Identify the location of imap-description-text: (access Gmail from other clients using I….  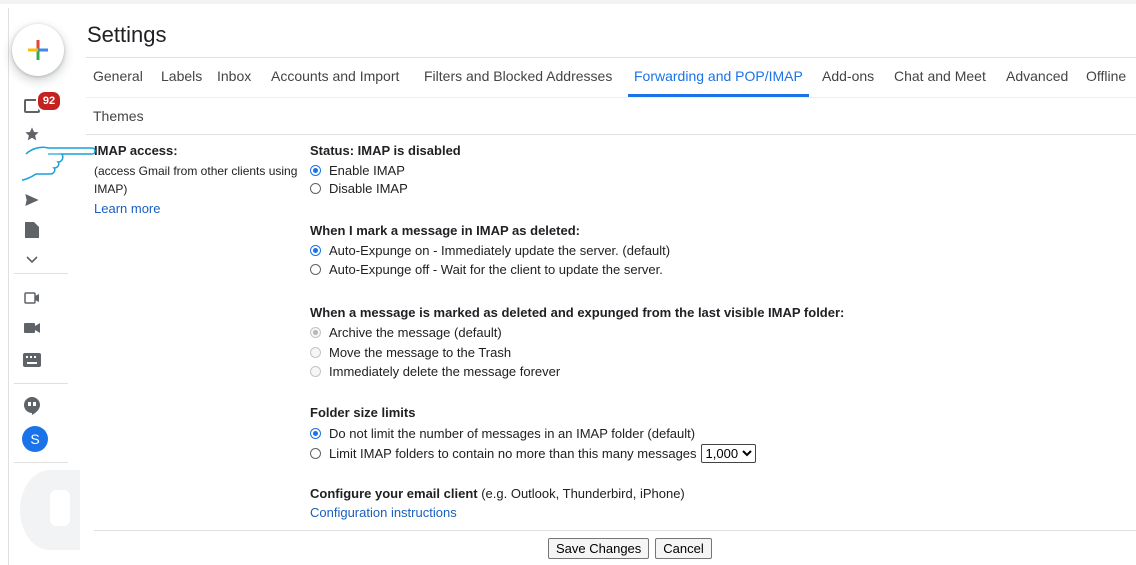
(196, 180).